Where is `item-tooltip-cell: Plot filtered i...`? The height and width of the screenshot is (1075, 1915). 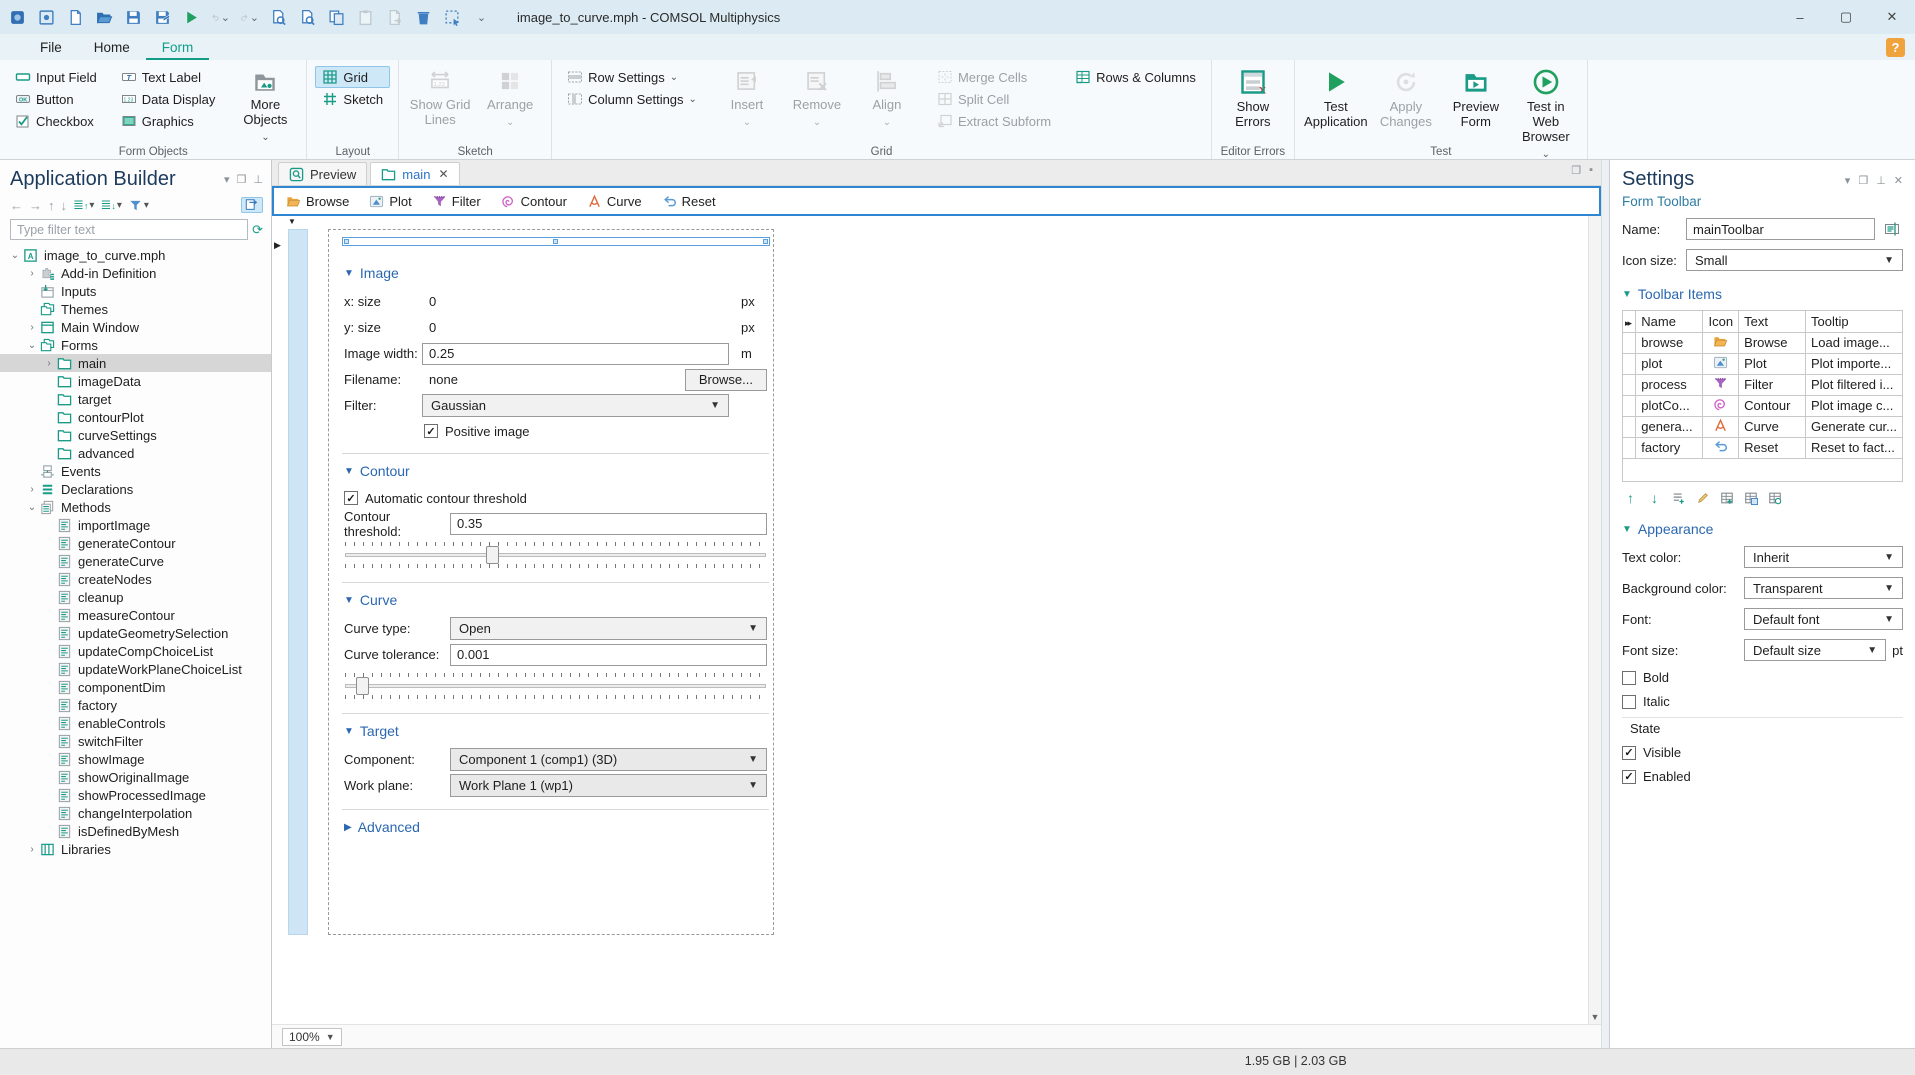 item-tooltip-cell: Plot filtered i... is located at coordinates (1853, 384).